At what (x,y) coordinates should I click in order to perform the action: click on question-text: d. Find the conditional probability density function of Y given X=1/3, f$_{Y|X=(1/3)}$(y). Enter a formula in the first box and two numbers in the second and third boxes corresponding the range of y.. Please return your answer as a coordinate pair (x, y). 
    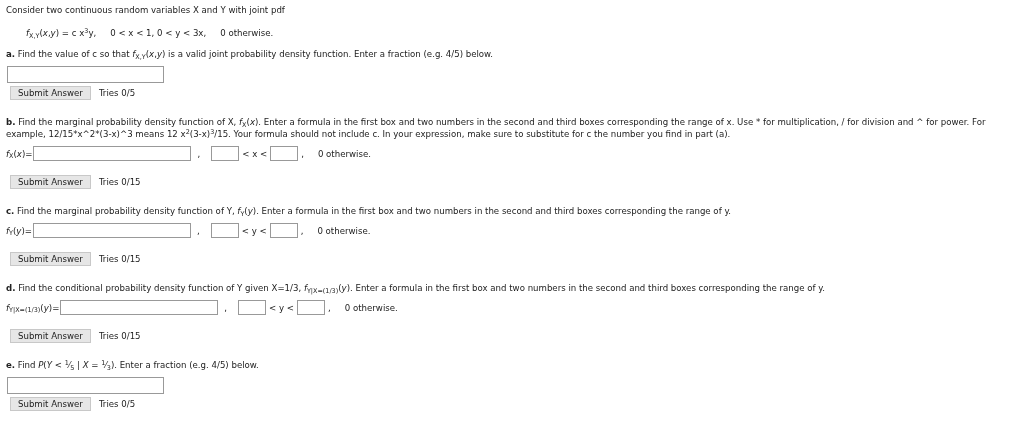
    Looking at the image, I should click on (416, 288).